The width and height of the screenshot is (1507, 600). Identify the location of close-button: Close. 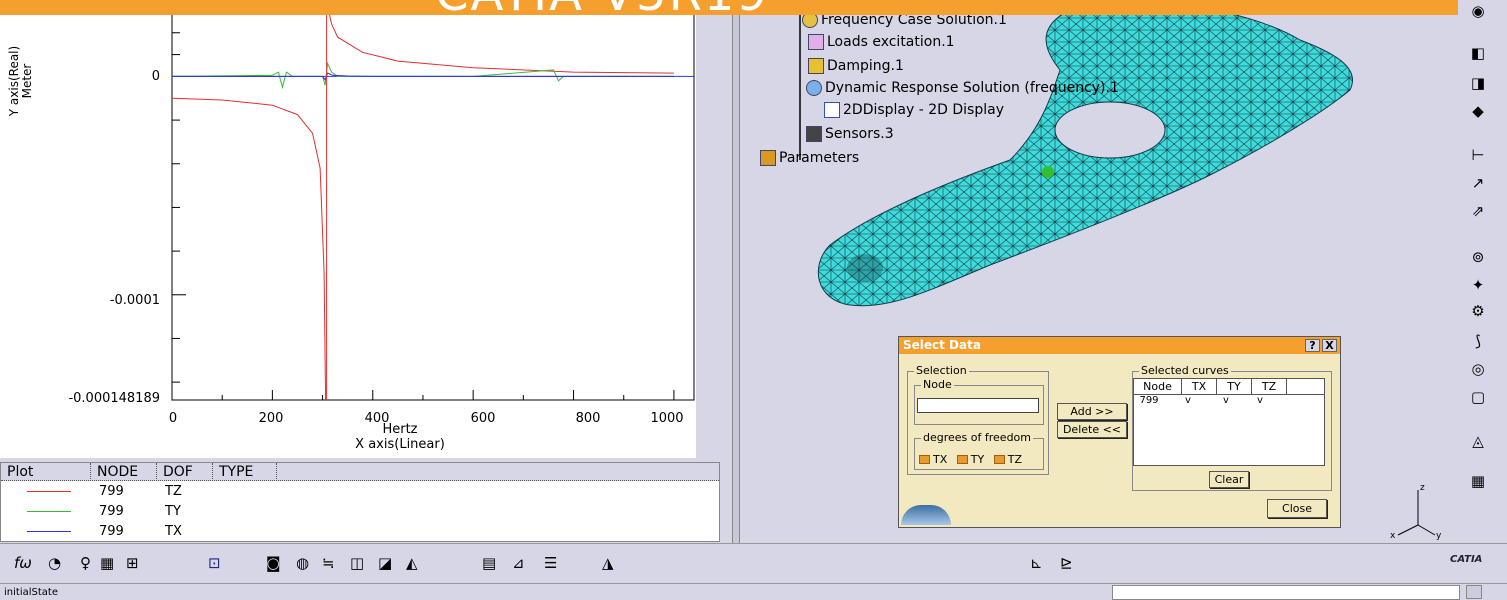
(1297, 508).